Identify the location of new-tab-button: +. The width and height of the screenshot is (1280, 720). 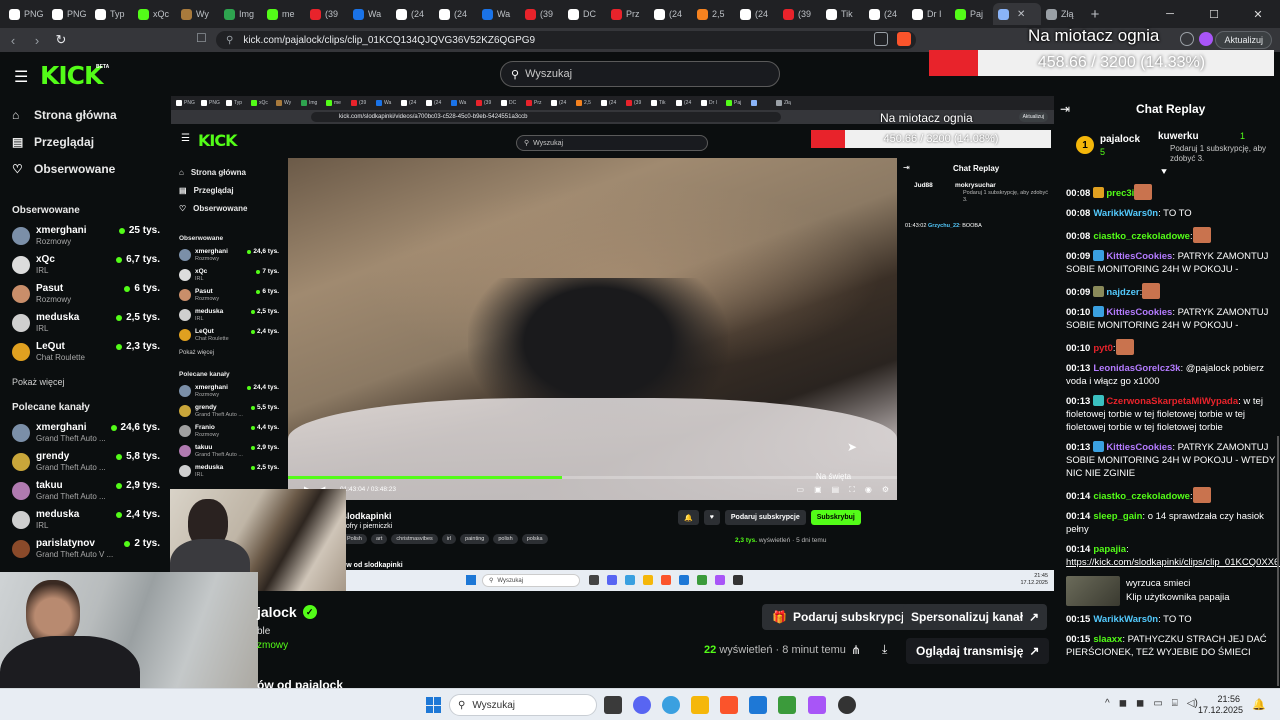
(1095, 14).